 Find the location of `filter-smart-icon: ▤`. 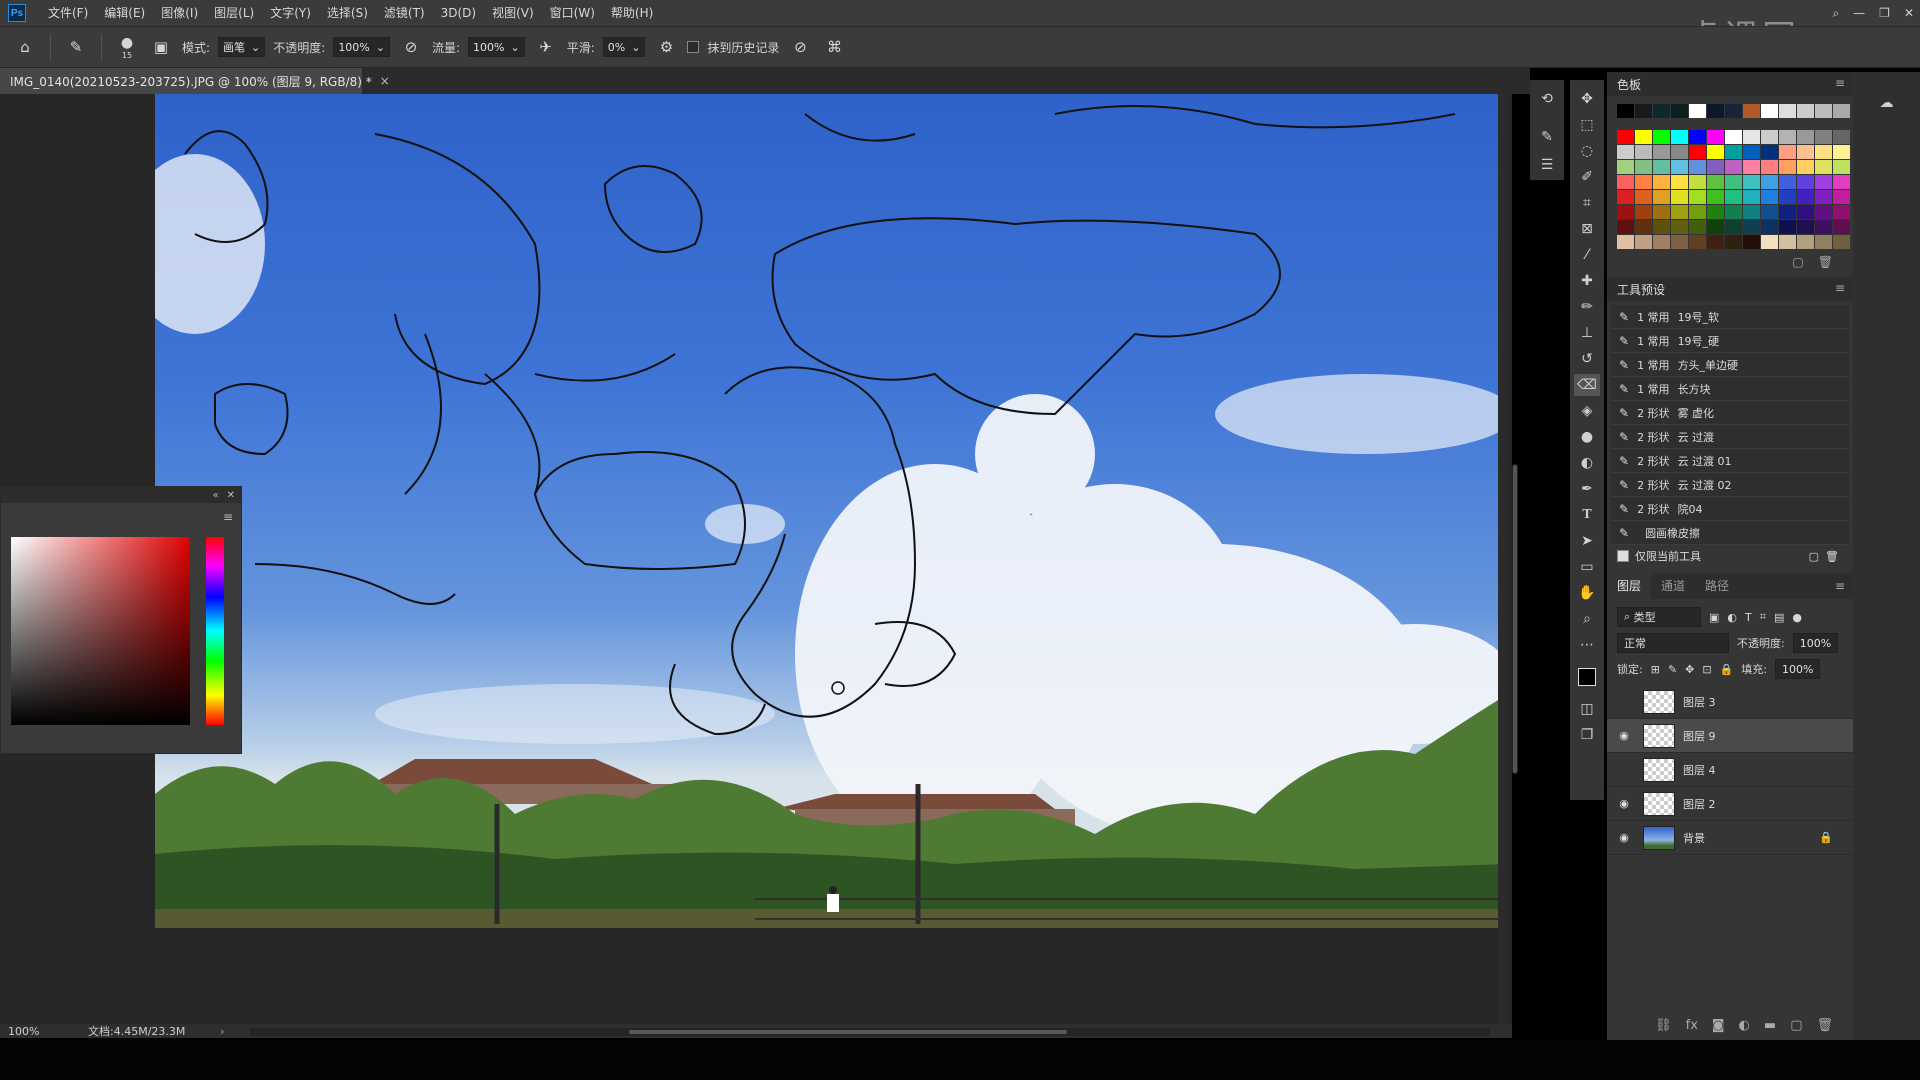

filter-smart-icon: ▤ is located at coordinates (1779, 617).